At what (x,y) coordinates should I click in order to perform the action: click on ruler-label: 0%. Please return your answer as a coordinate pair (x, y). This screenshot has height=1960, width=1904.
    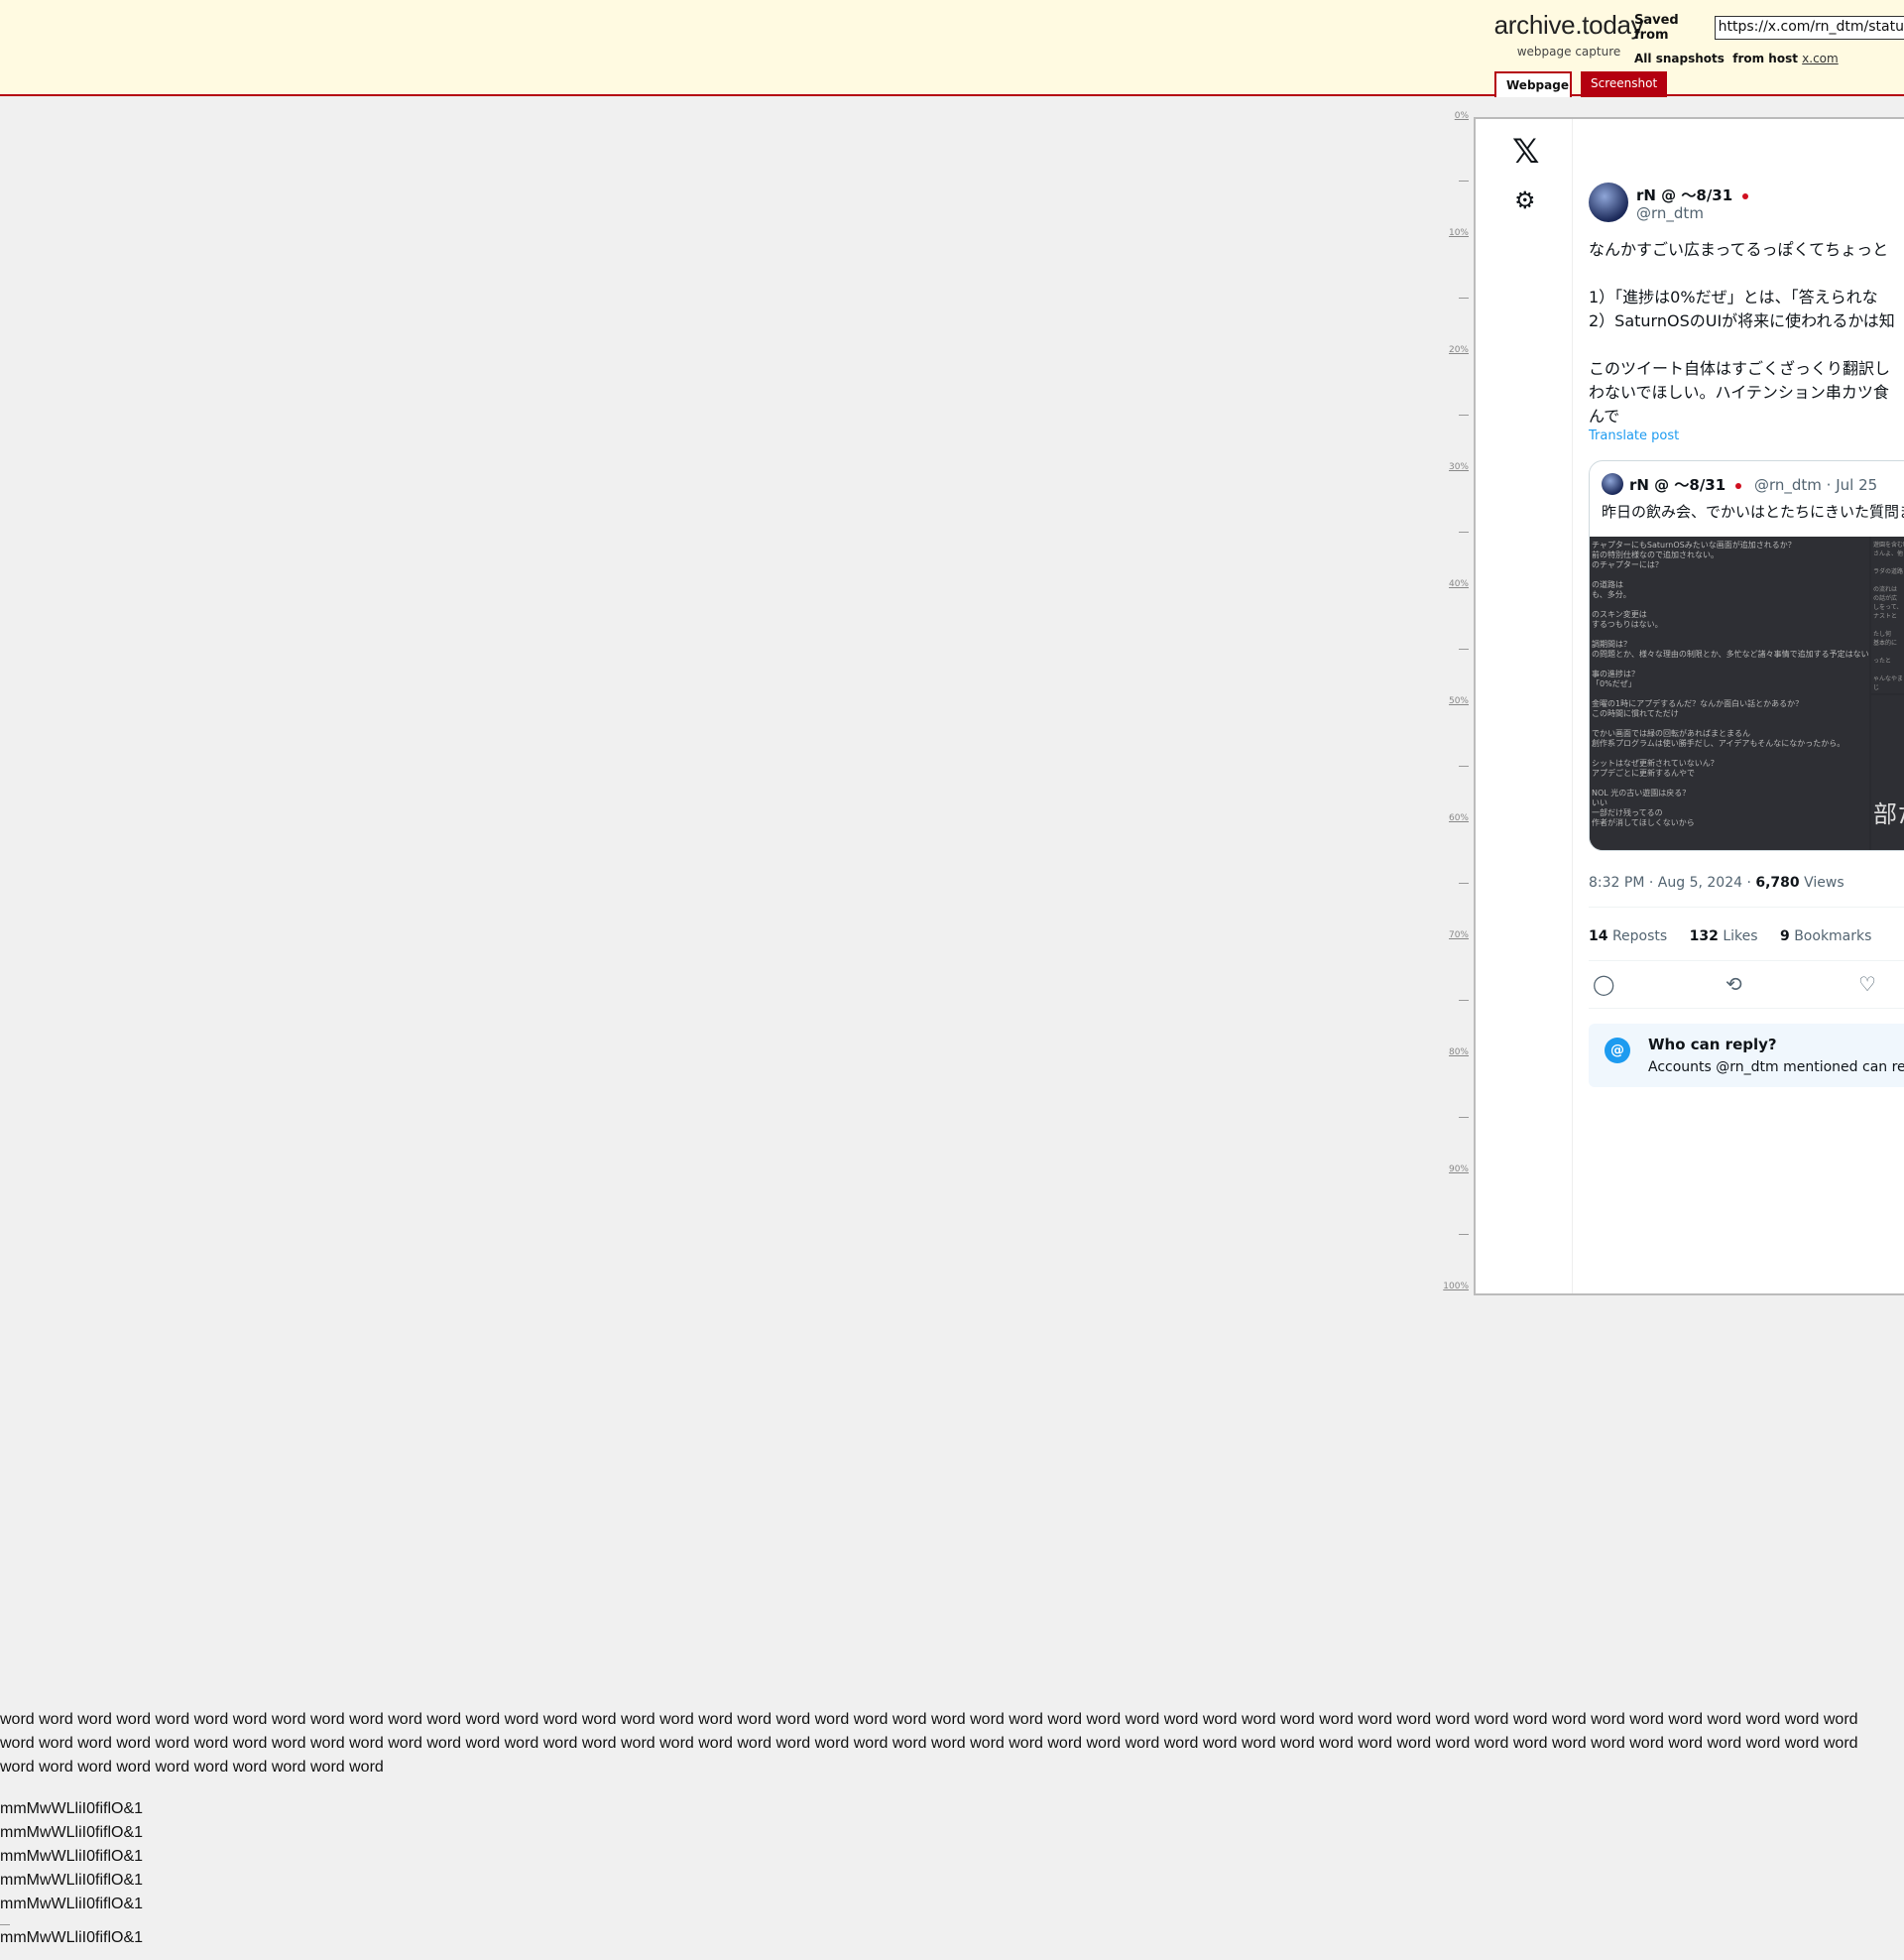
    Looking at the image, I should click on (1449, 116).